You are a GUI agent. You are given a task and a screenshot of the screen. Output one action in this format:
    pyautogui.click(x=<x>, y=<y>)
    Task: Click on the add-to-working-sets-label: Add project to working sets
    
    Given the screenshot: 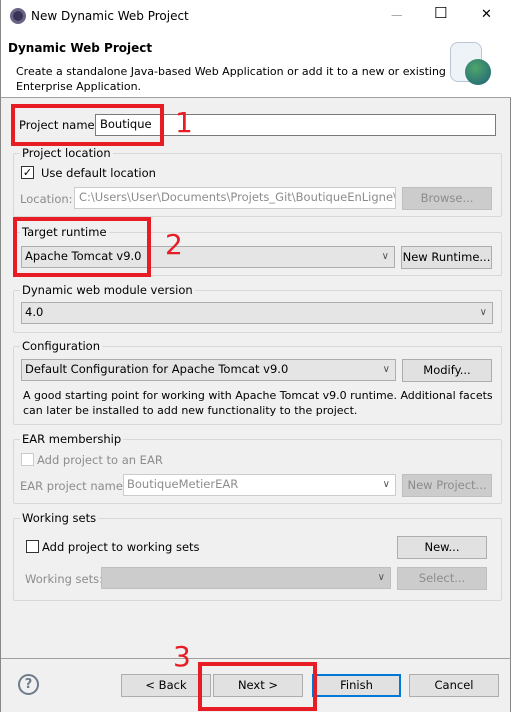 What is the action you would take?
    pyautogui.click(x=121, y=547)
    